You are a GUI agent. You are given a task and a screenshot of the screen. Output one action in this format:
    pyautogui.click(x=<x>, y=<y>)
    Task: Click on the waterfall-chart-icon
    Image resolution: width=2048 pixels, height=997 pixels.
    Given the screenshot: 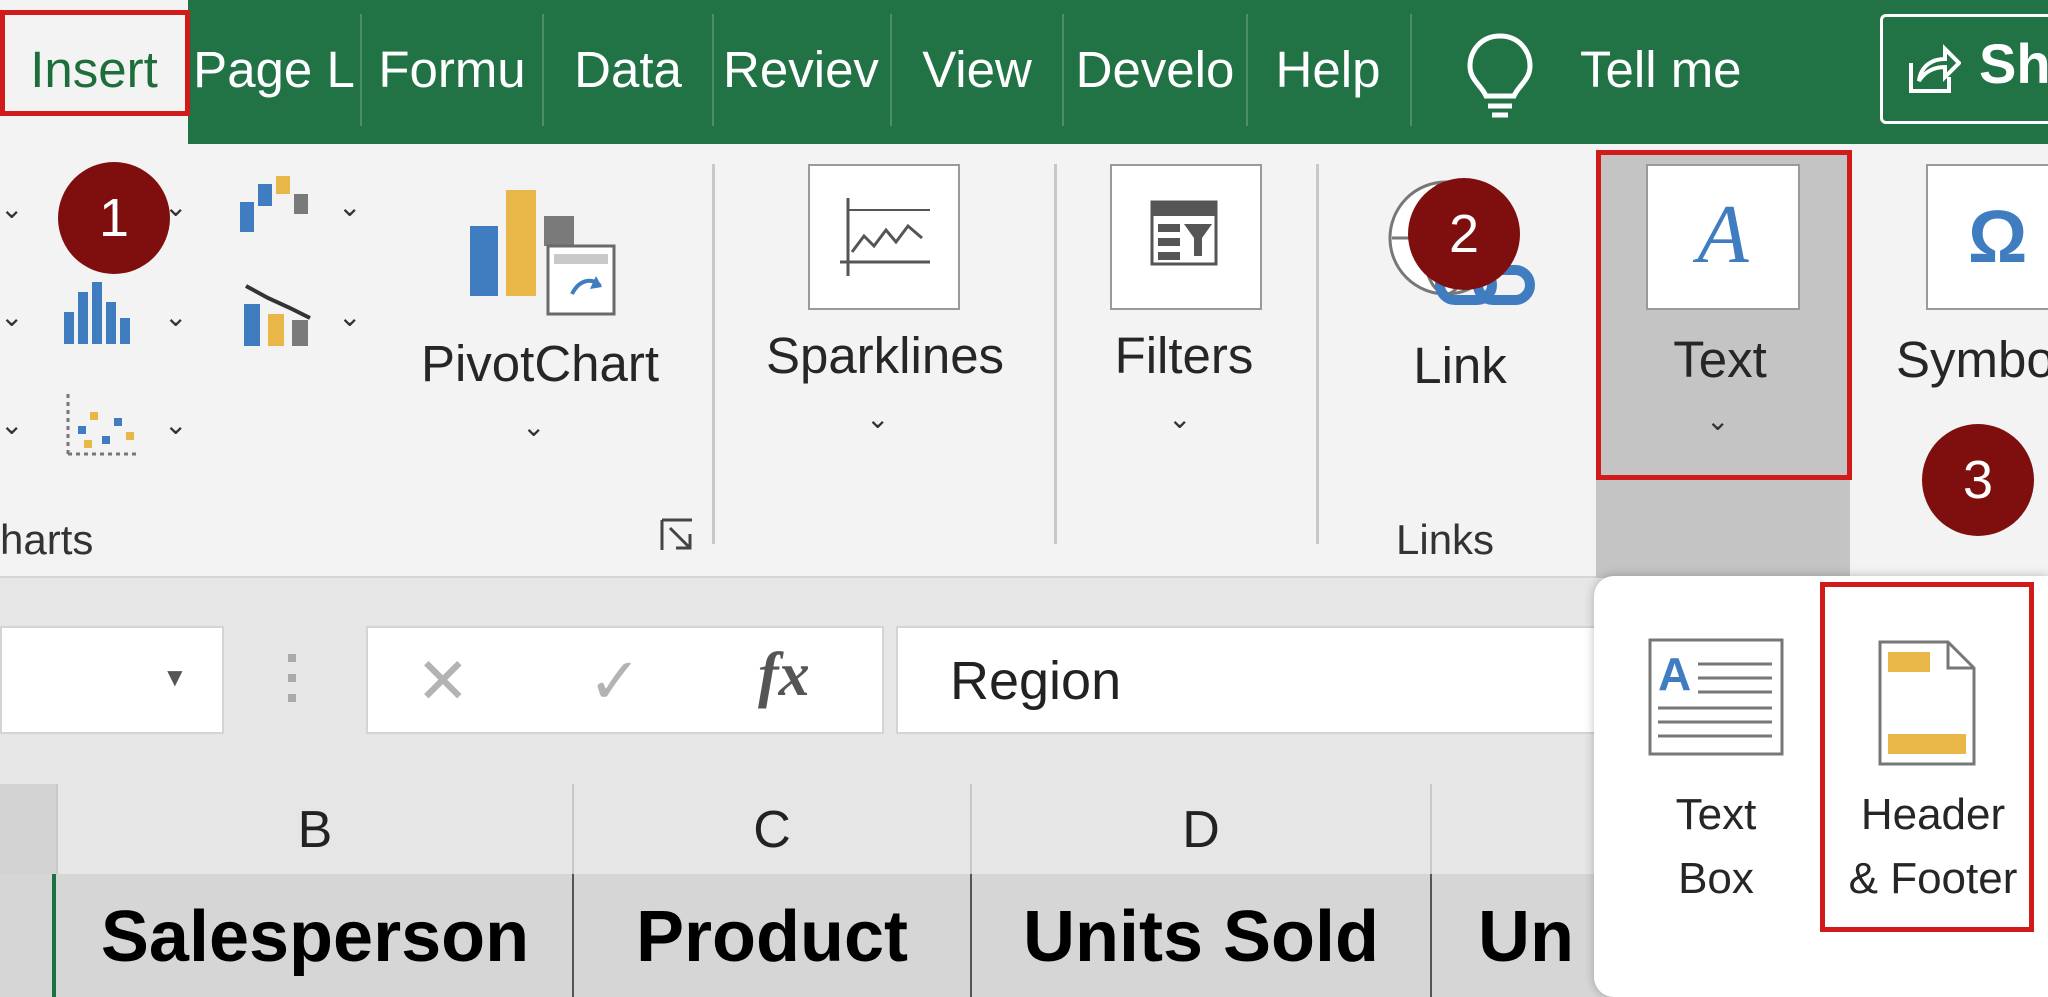 What is the action you would take?
    pyautogui.click(x=276, y=205)
    